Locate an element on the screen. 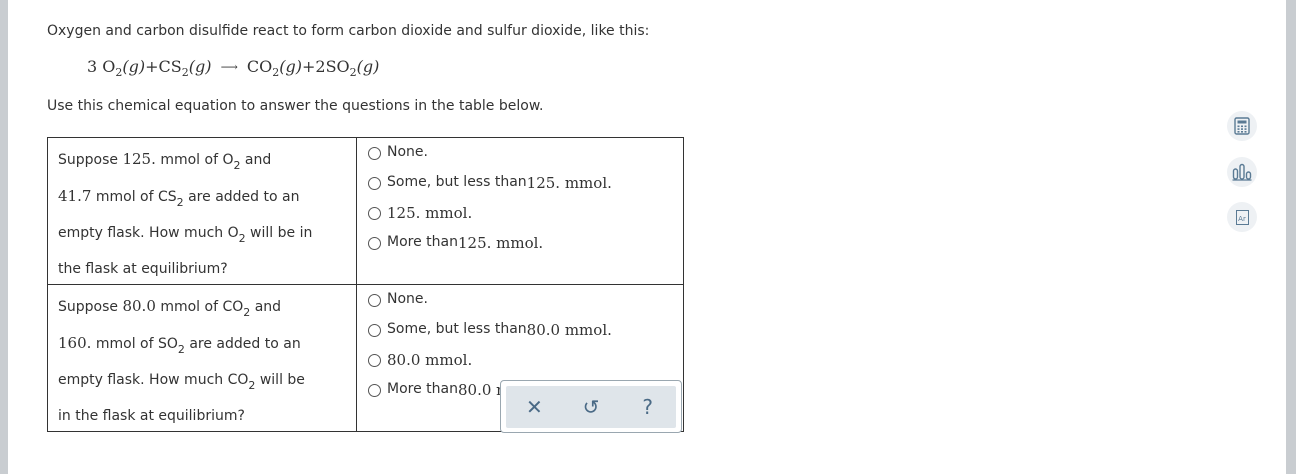 Image resolution: width=1296 pixels, height=474 pixels. help-button: ? is located at coordinates (648, 407).